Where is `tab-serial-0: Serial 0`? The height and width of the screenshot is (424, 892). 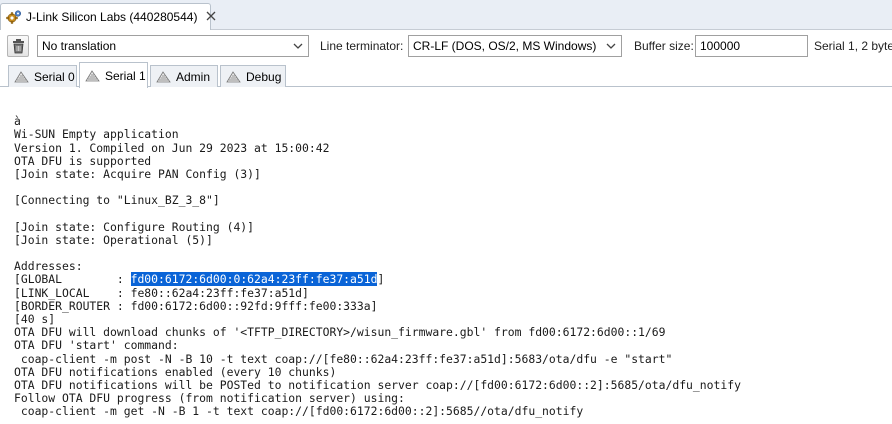 tab-serial-0: Serial 0 is located at coordinates (42, 76).